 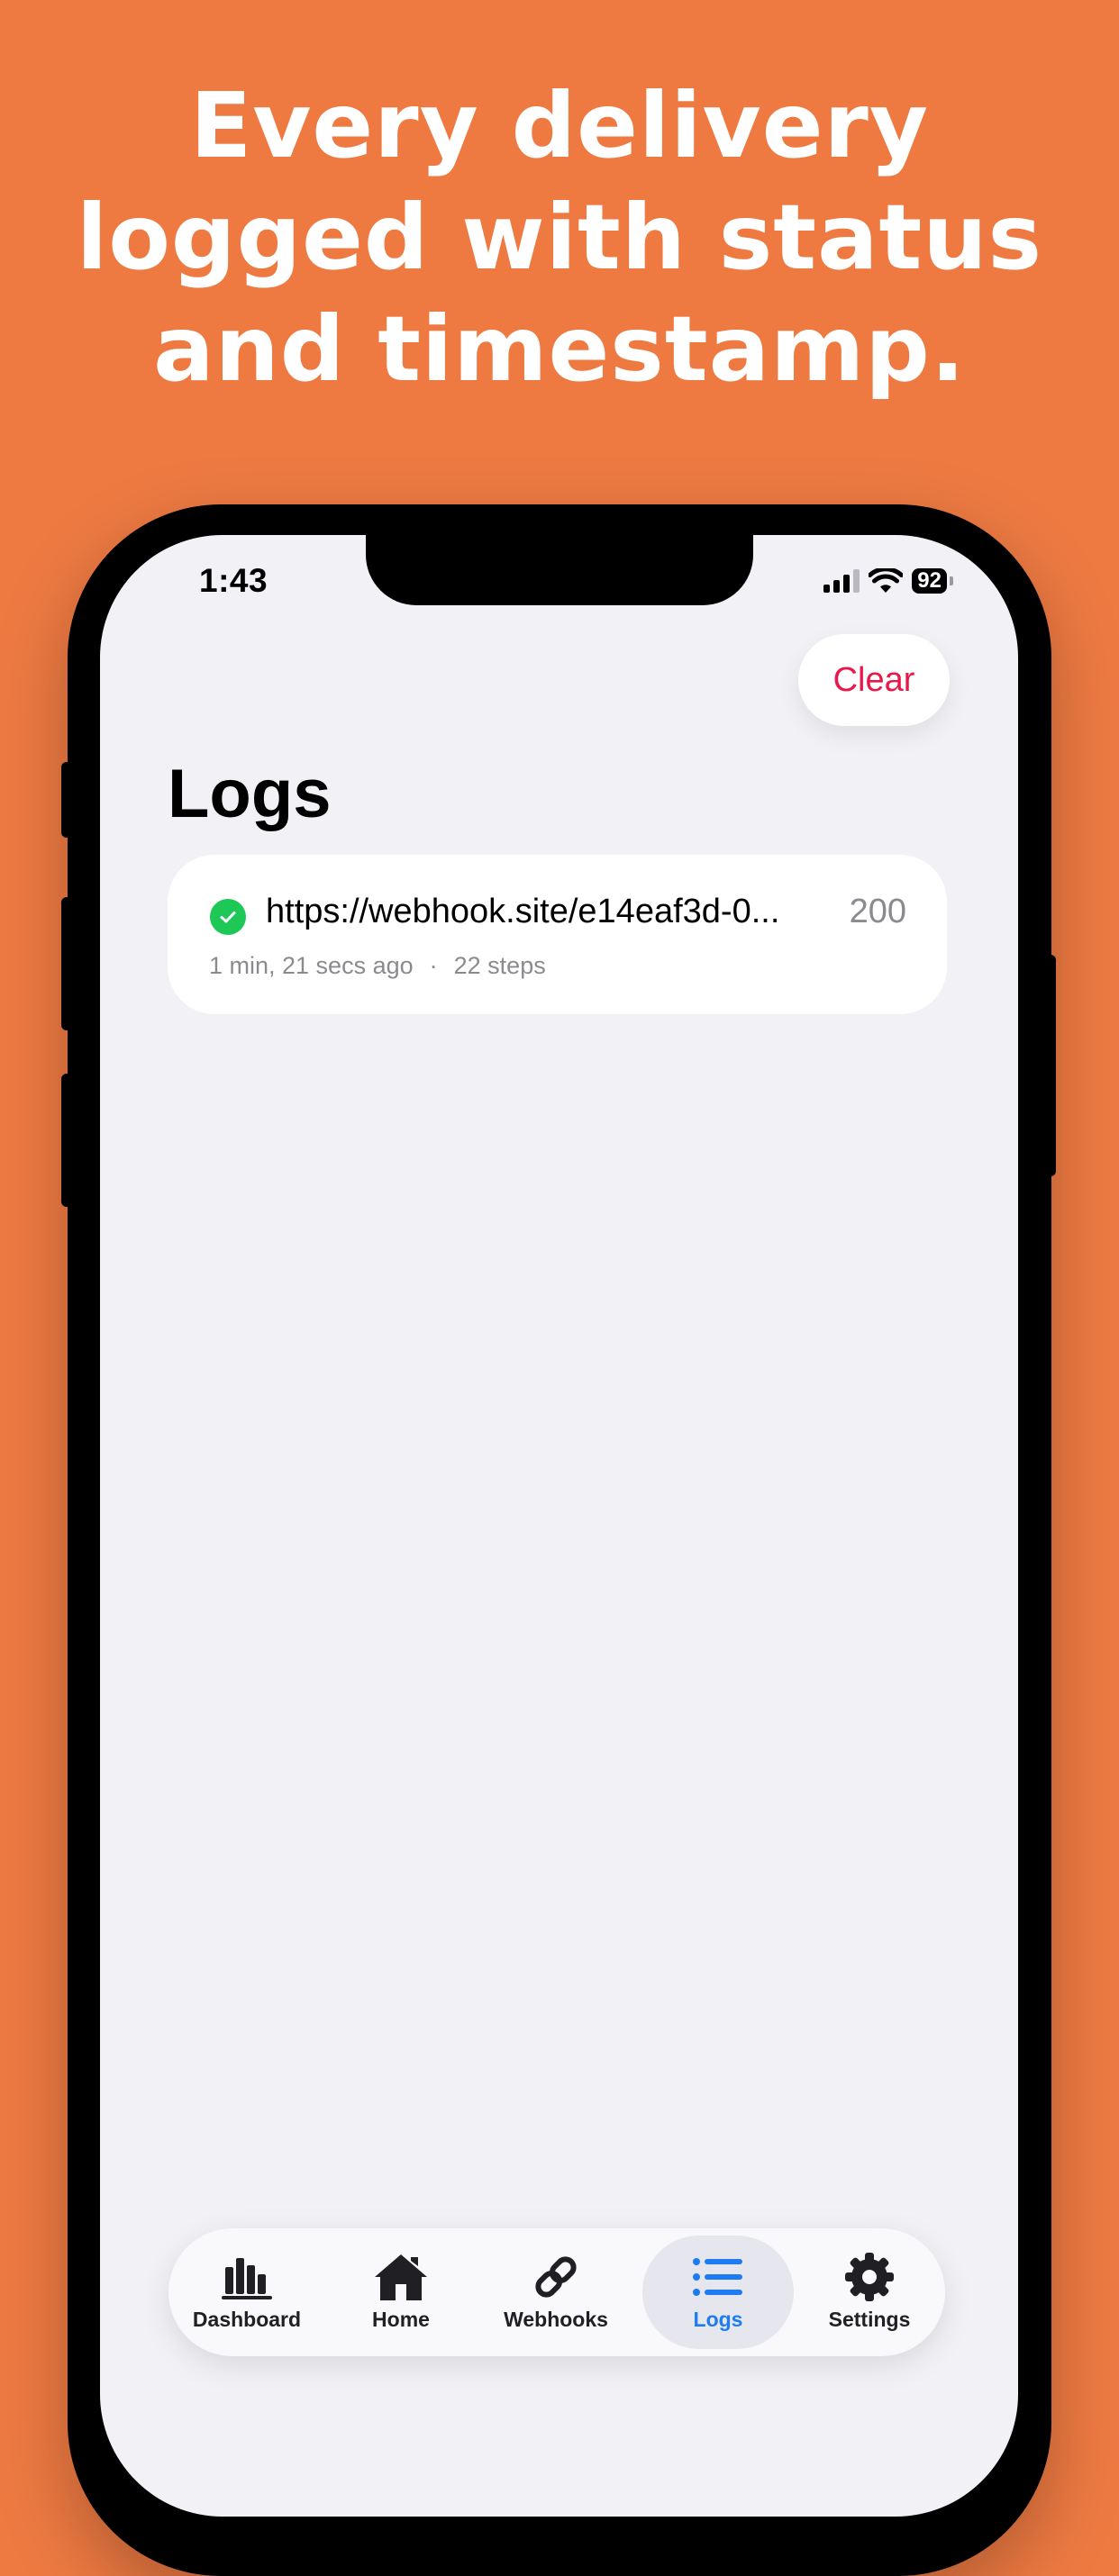 I want to click on tab-dashboard: Dashboard, so click(x=246, y=2292).